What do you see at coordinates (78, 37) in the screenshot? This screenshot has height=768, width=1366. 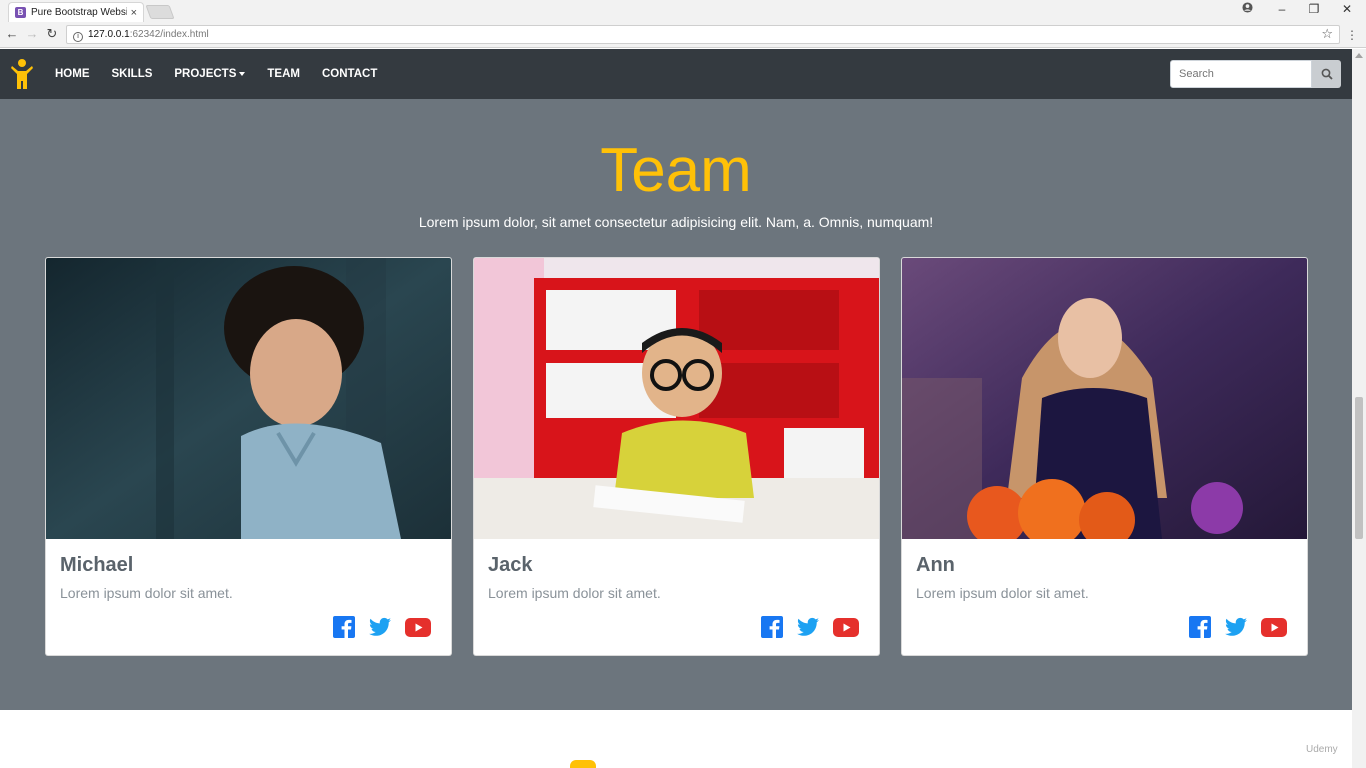 I see `site-info-icon: i` at bounding box center [78, 37].